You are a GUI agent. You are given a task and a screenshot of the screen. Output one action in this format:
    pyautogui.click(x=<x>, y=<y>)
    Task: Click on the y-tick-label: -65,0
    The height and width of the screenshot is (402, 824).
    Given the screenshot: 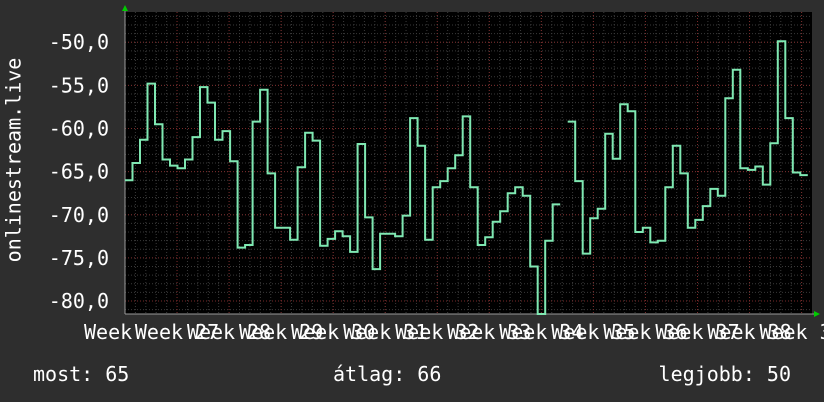 What is the action you would take?
    pyautogui.click(x=79, y=172)
    